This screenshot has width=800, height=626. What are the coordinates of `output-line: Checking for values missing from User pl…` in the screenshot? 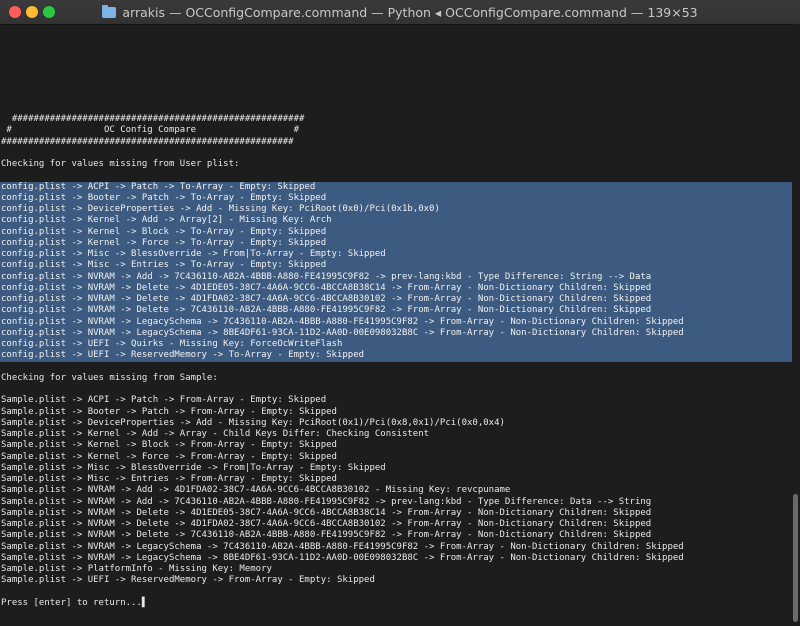 It's located at (120, 164).